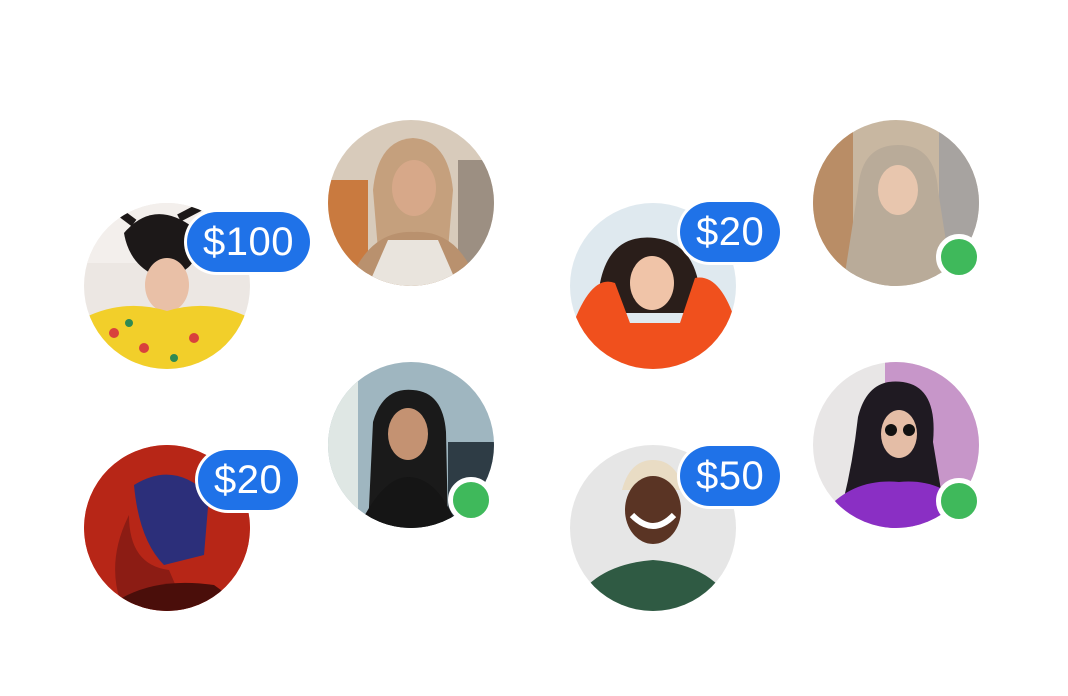 The height and width of the screenshot is (696, 1068). I want to click on portrait-photo, so click(411, 203).